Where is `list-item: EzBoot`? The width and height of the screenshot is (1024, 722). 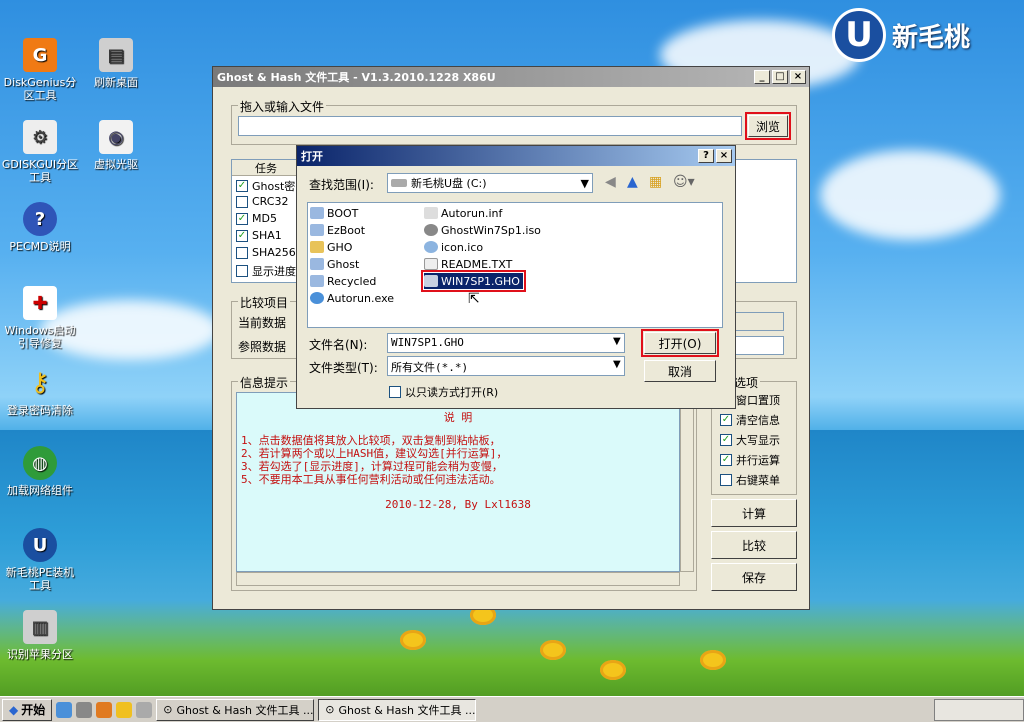 list-item: EzBoot is located at coordinates (337, 230).